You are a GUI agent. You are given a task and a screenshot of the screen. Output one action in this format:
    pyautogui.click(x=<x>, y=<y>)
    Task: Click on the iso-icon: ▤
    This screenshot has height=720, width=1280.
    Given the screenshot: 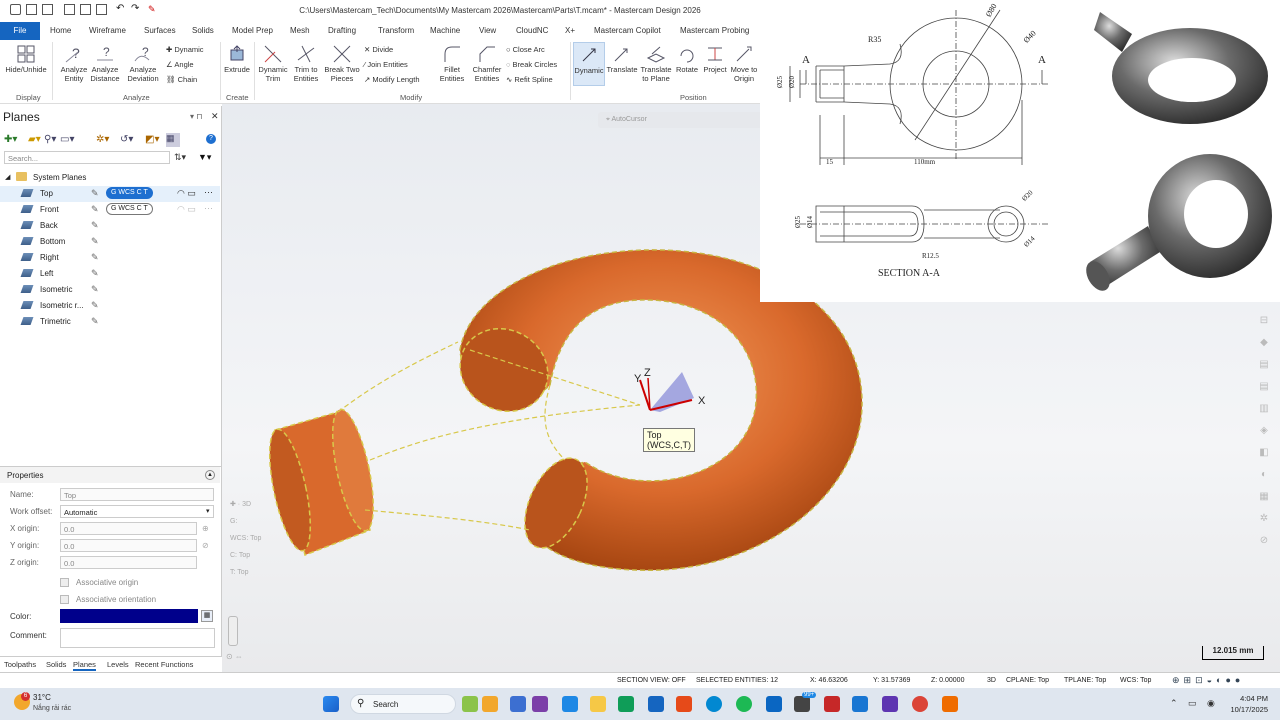 What is the action you would take?
    pyautogui.click(x=1264, y=365)
    